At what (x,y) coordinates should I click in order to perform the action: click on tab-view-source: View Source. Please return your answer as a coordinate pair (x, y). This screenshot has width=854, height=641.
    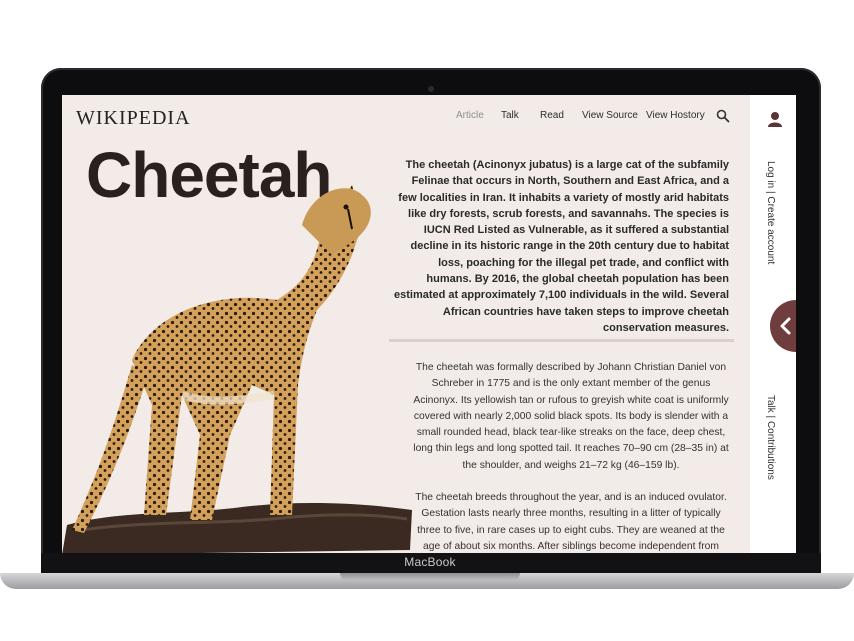
    Looking at the image, I should click on (610, 115).